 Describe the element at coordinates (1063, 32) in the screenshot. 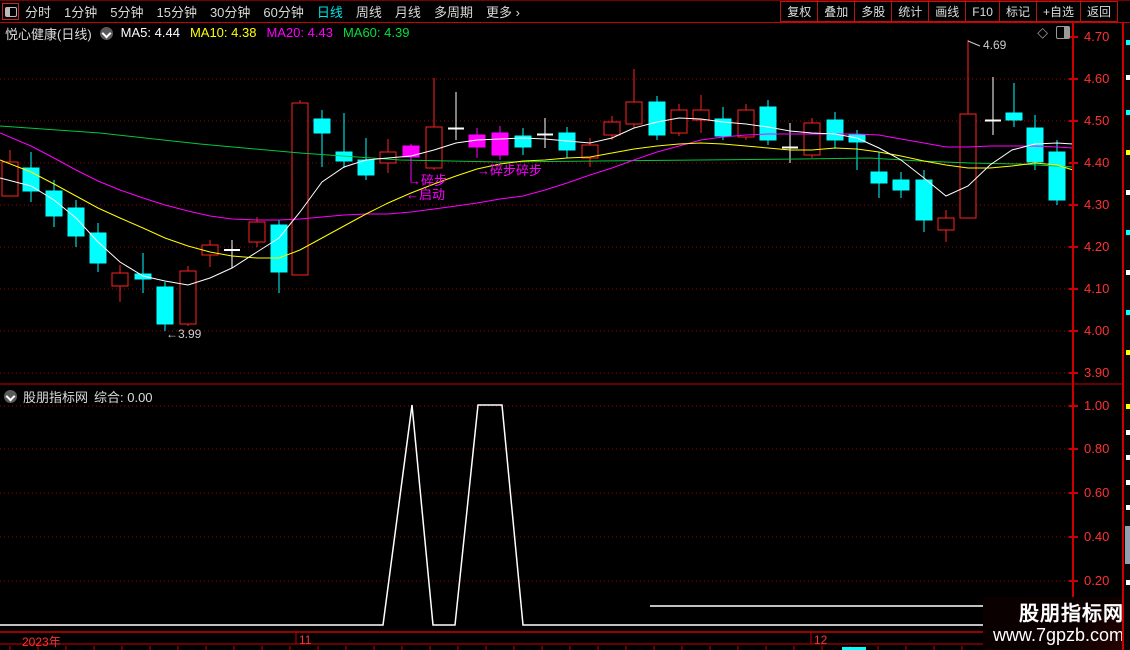

I see `split-view-icon` at that location.